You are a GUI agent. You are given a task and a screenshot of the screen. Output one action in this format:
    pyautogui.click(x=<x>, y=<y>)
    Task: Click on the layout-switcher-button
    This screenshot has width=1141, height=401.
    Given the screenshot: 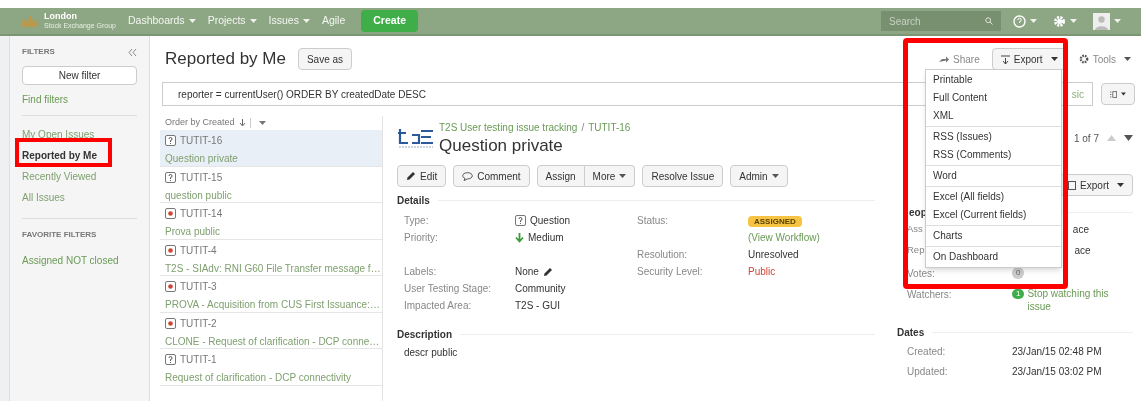 What is the action you would take?
    pyautogui.click(x=1118, y=94)
    